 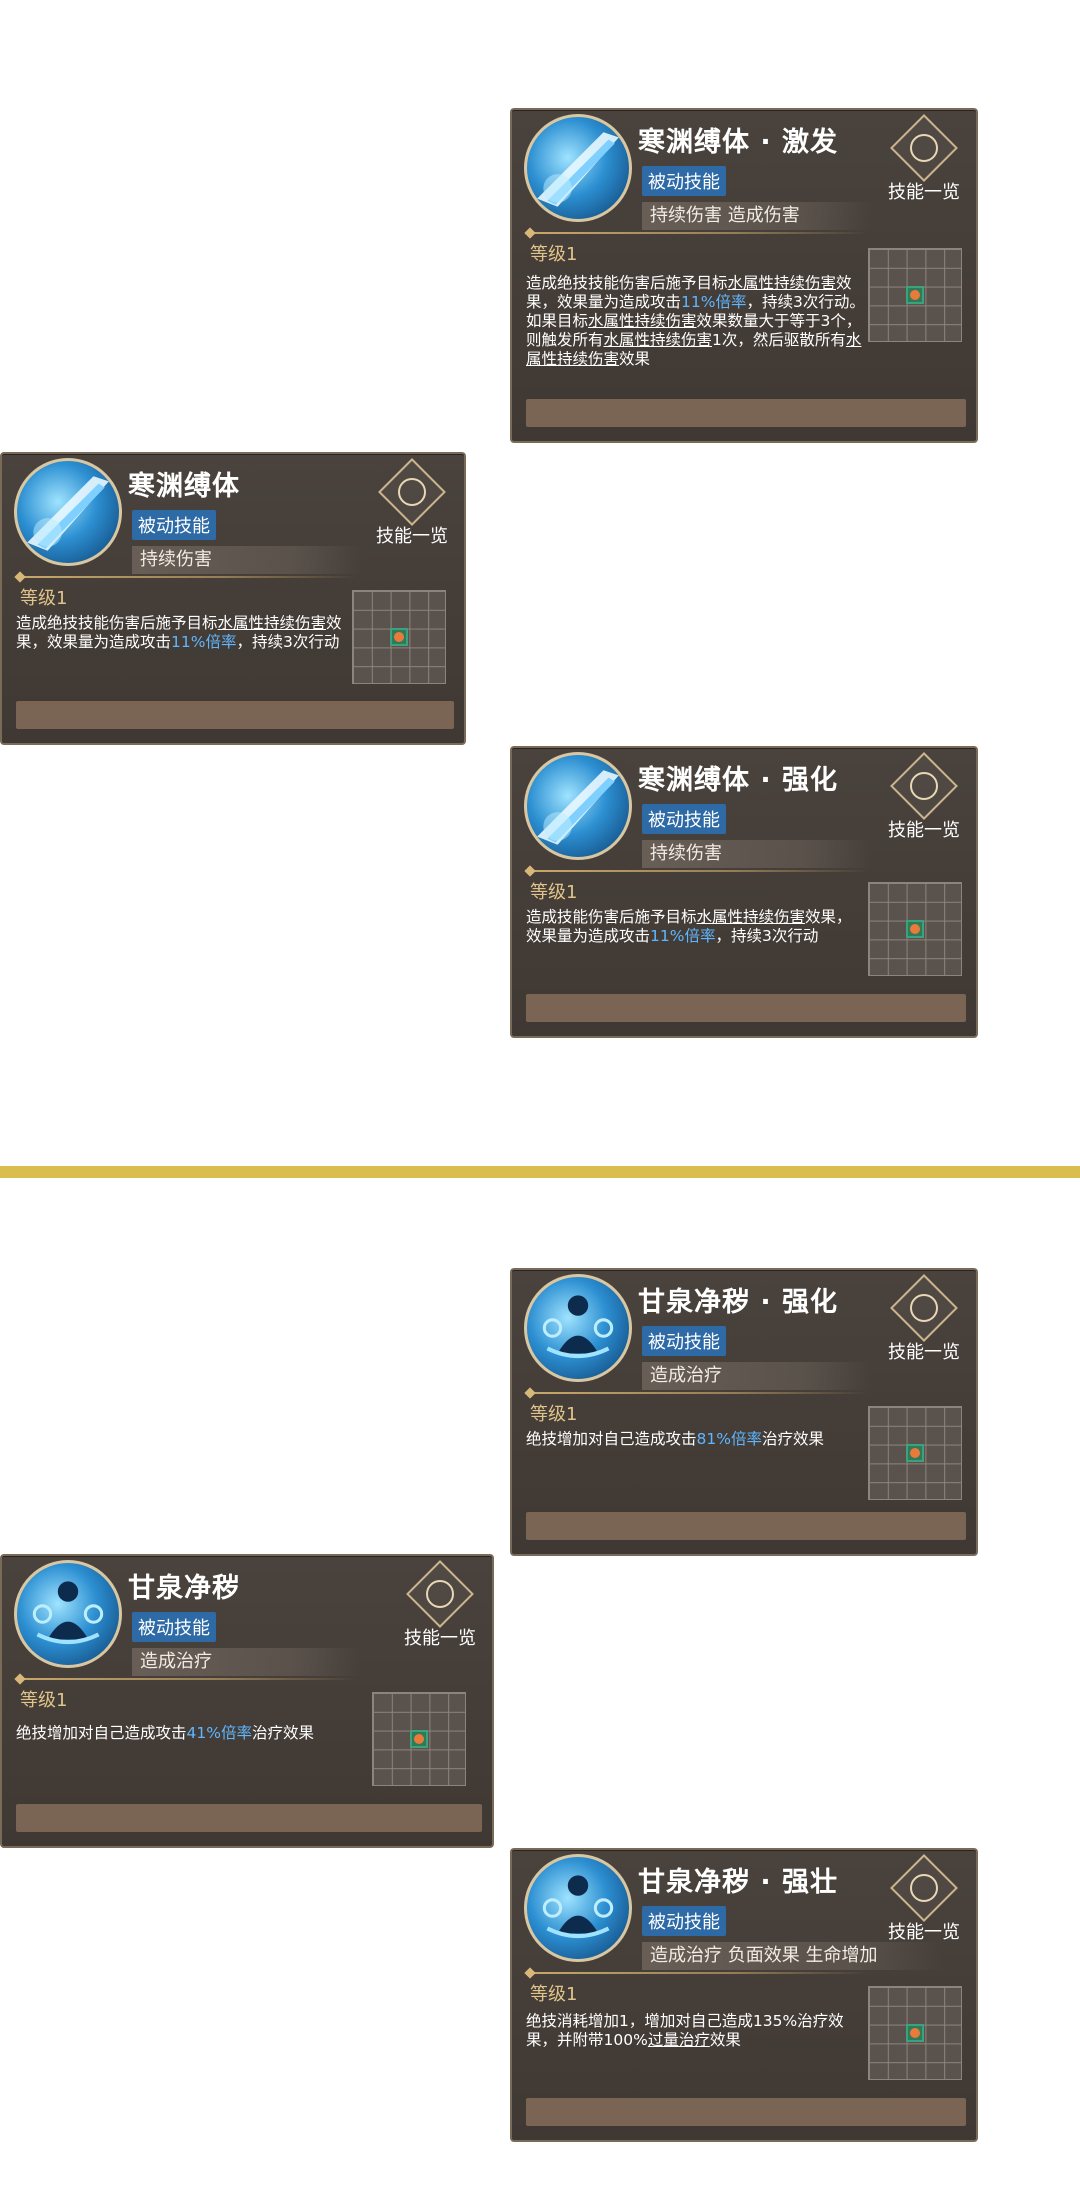 What do you see at coordinates (738, 1882) in the screenshot?
I see `skill-title: 甘泉净秽 · 强壮` at bounding box center [738, 1882].